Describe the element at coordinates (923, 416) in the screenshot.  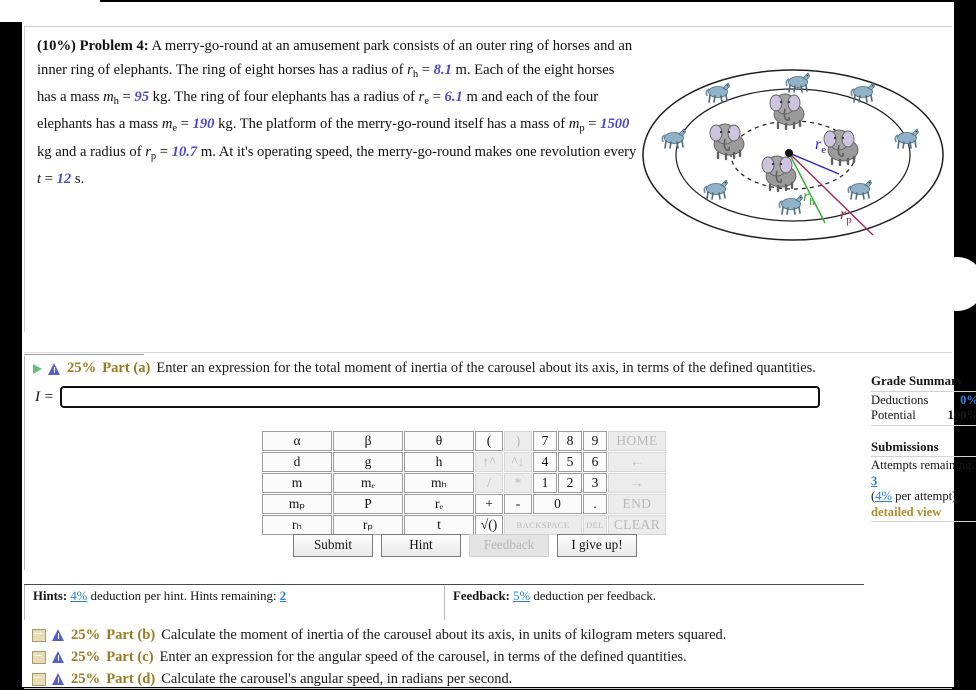
I see `potential-row: Potential 100%` at that location.